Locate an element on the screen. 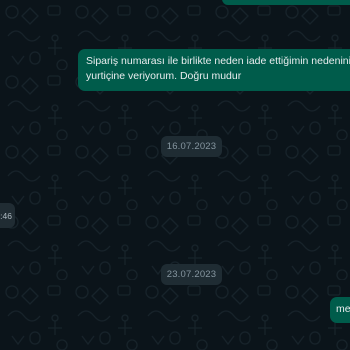 This screenshot has width=350, height=350. date-separator: 23.07.2023 is located at coordinates (191, 274).